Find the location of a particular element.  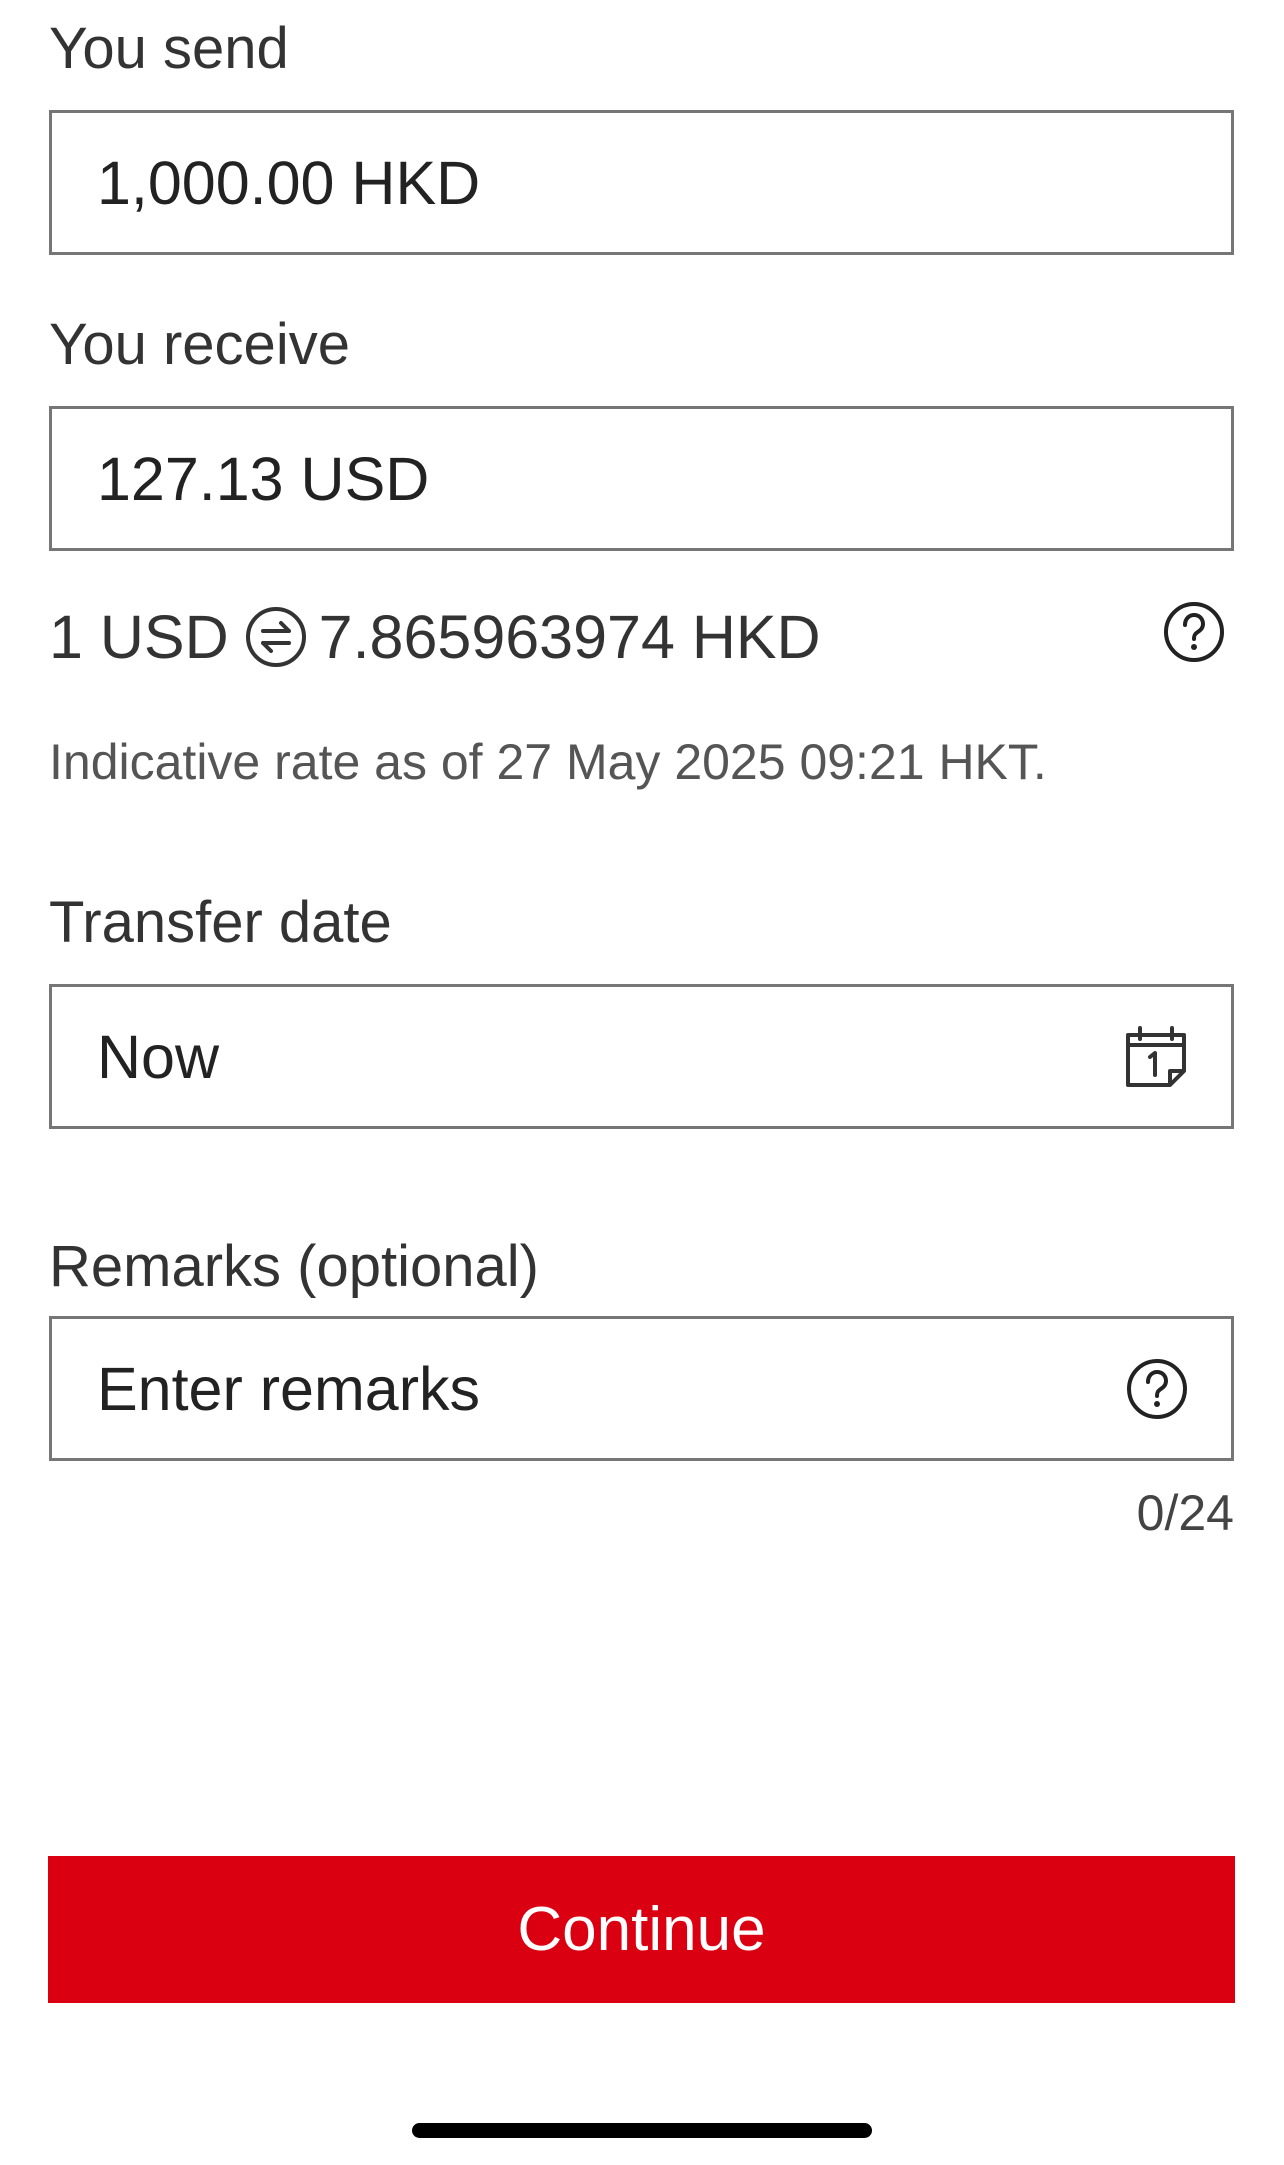

send-label: You send is located at coordinates (169, 48).